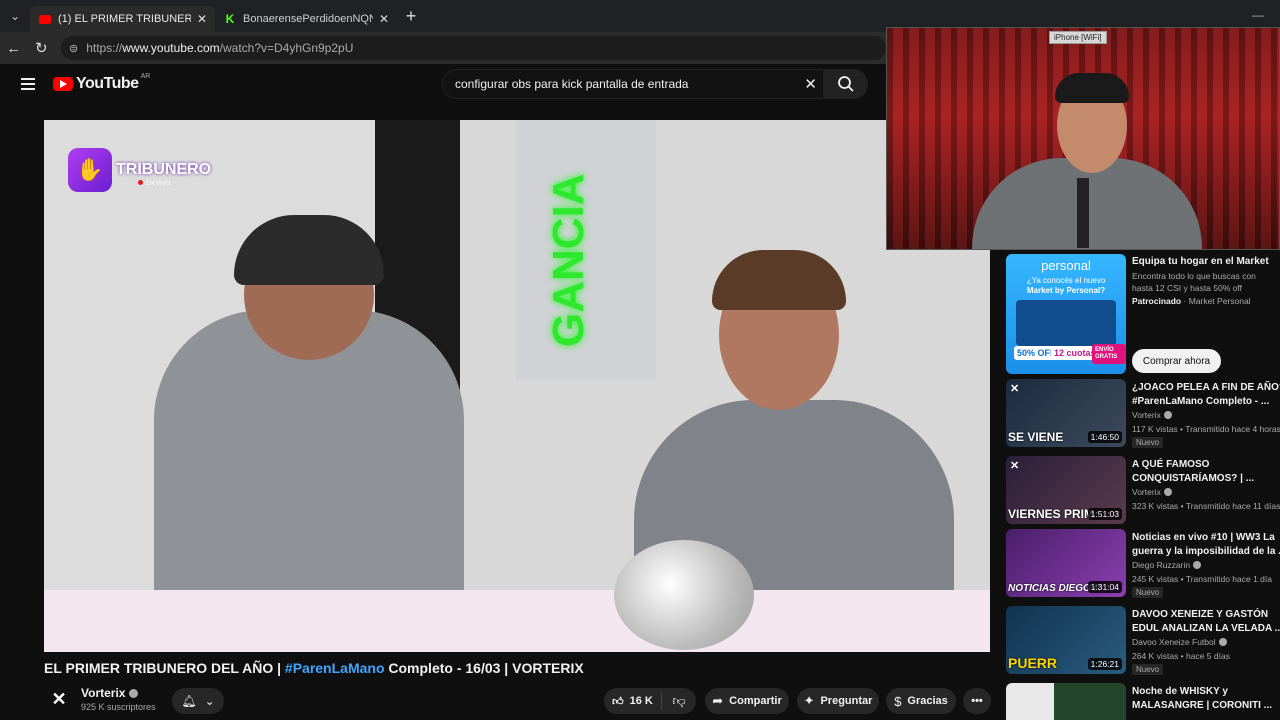 This screenshot has width=1280, height=720. Describe the element at coordinates (1015, 466) in the screenshot. I see `vorterix-x-icon: ✕` at that location.